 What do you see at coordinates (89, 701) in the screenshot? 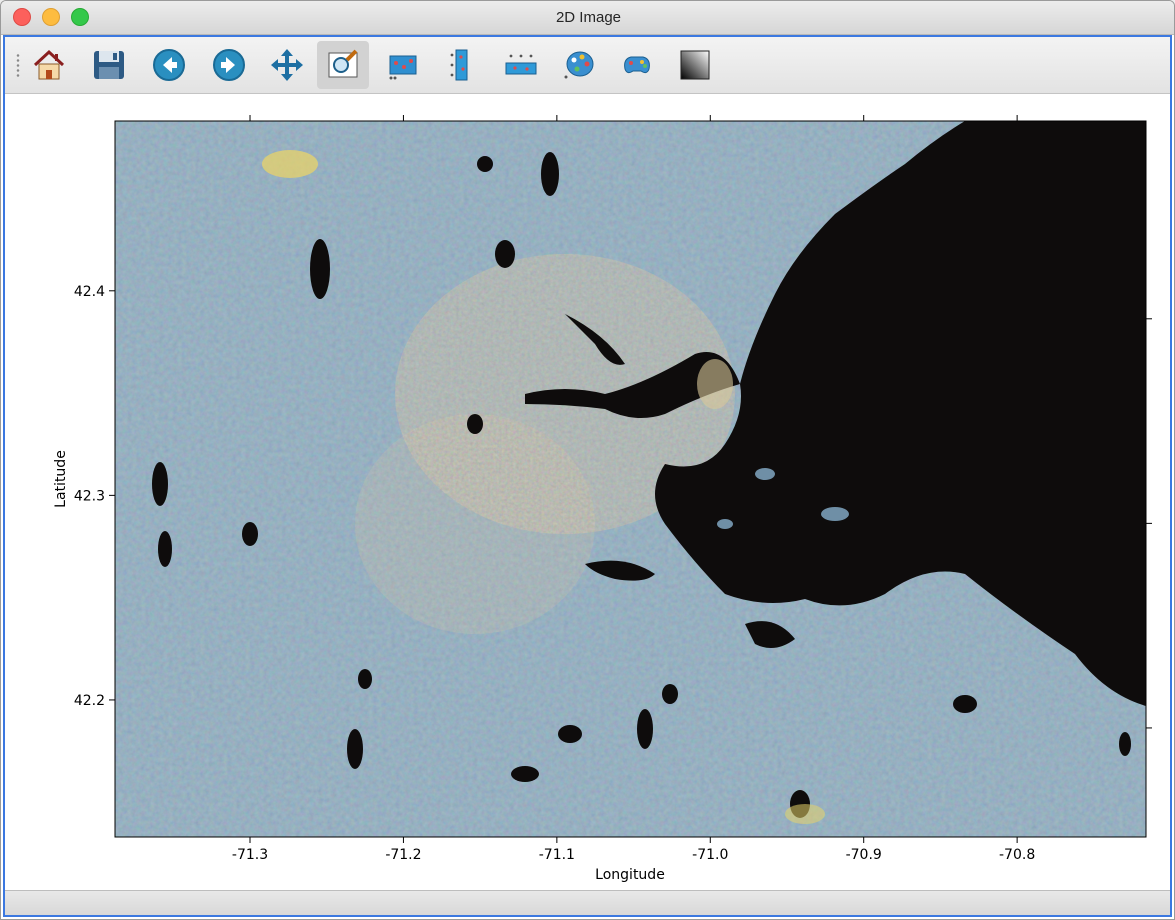
I see `y-tick-label: 42.2` at bounding box center [89, 701].